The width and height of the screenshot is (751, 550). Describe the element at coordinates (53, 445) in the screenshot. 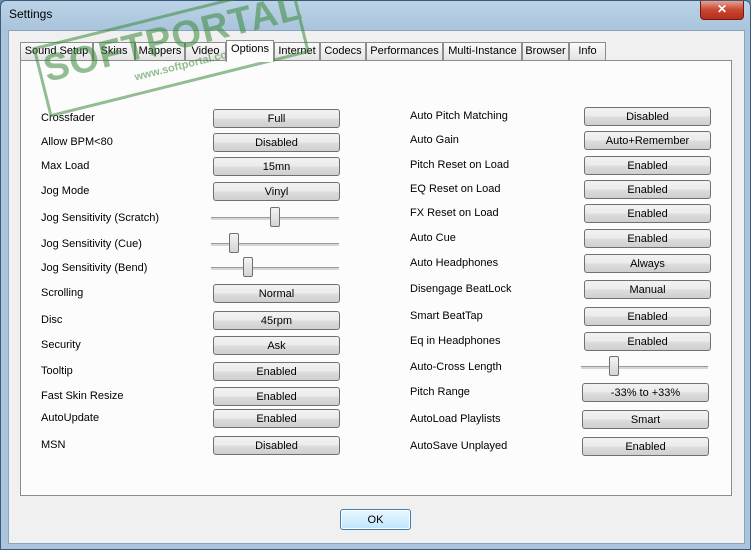

I see `left-label-msn: MSN` at that location.